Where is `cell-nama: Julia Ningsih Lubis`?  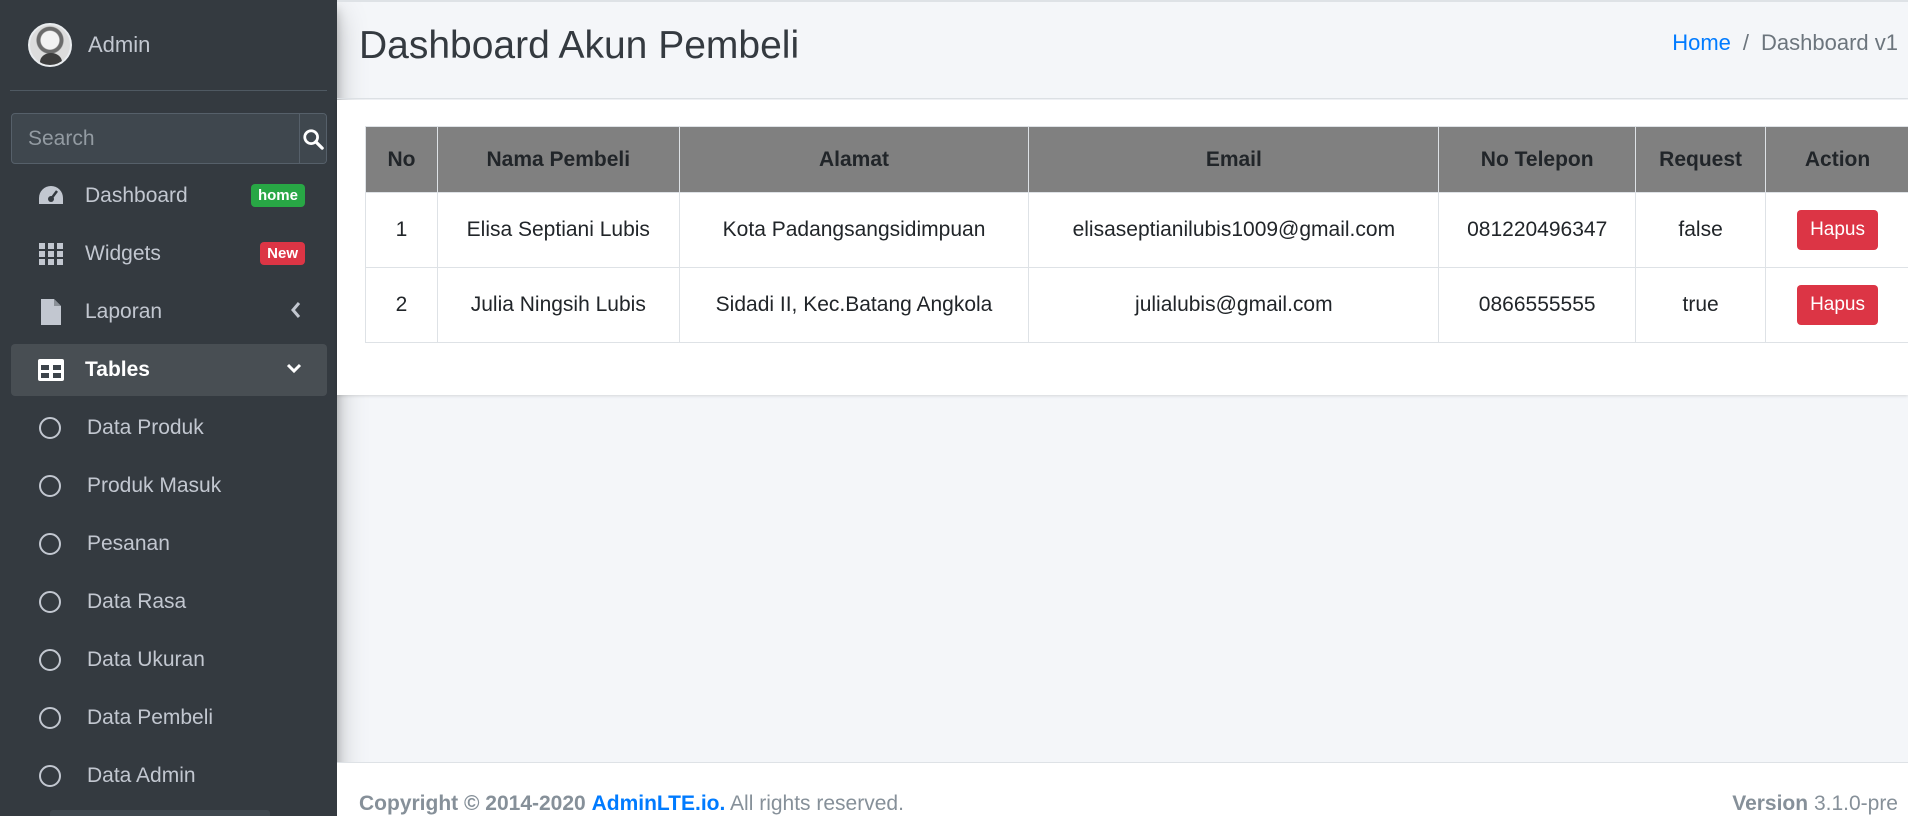
cell-nama: Julia Ningsih Lubis is located at coordinates (558, 305).